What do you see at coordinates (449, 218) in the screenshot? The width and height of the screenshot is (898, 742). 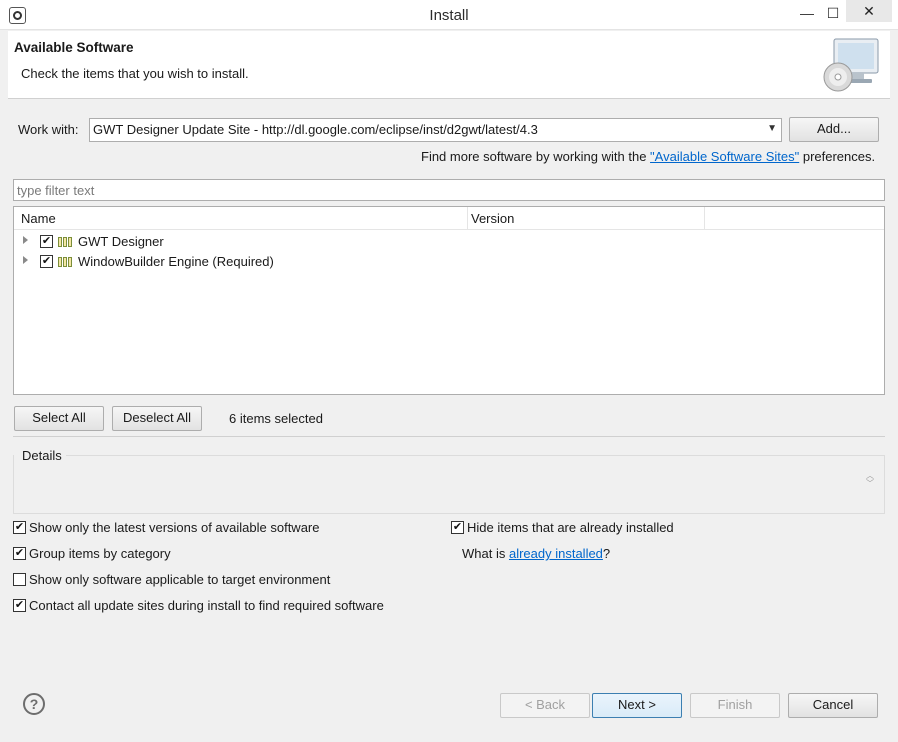 I see `tree-header: Name Version` at bounding box center [449, 218].